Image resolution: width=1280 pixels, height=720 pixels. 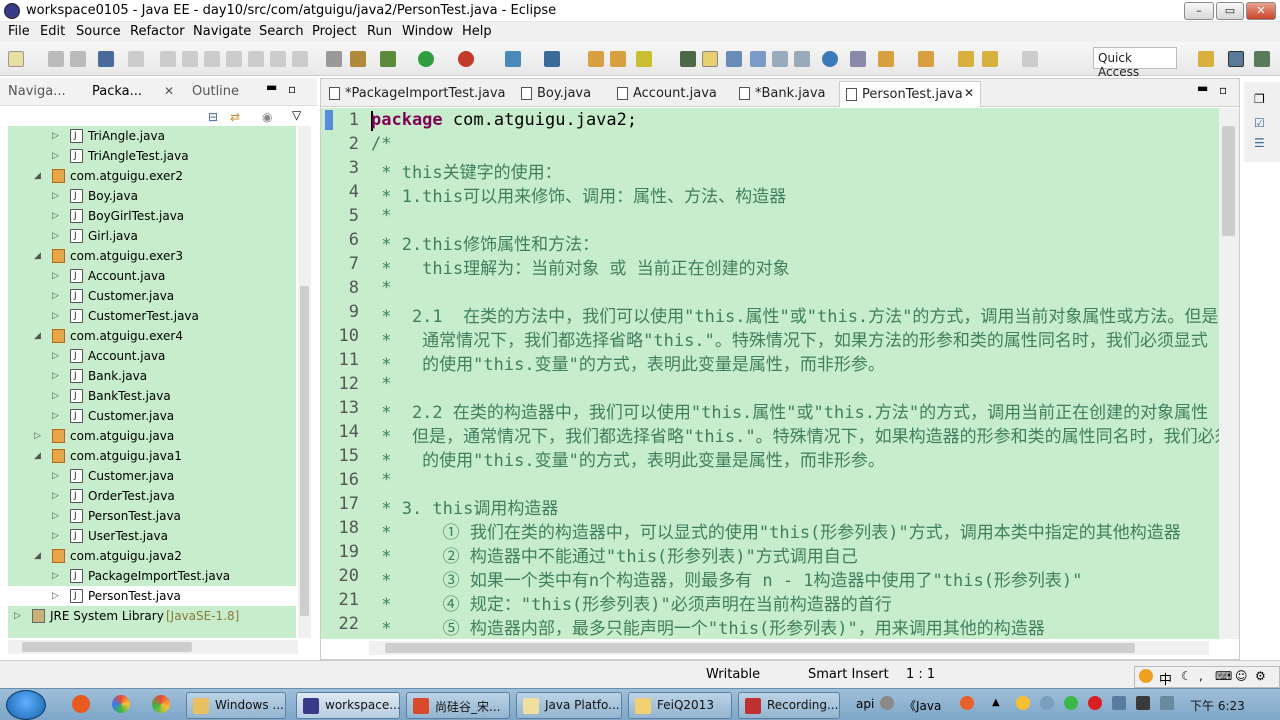 What do you see at coordinates (734, 59) in the screenshot?
I see `show-whitespace-icon` at bounding box center [734, 59].